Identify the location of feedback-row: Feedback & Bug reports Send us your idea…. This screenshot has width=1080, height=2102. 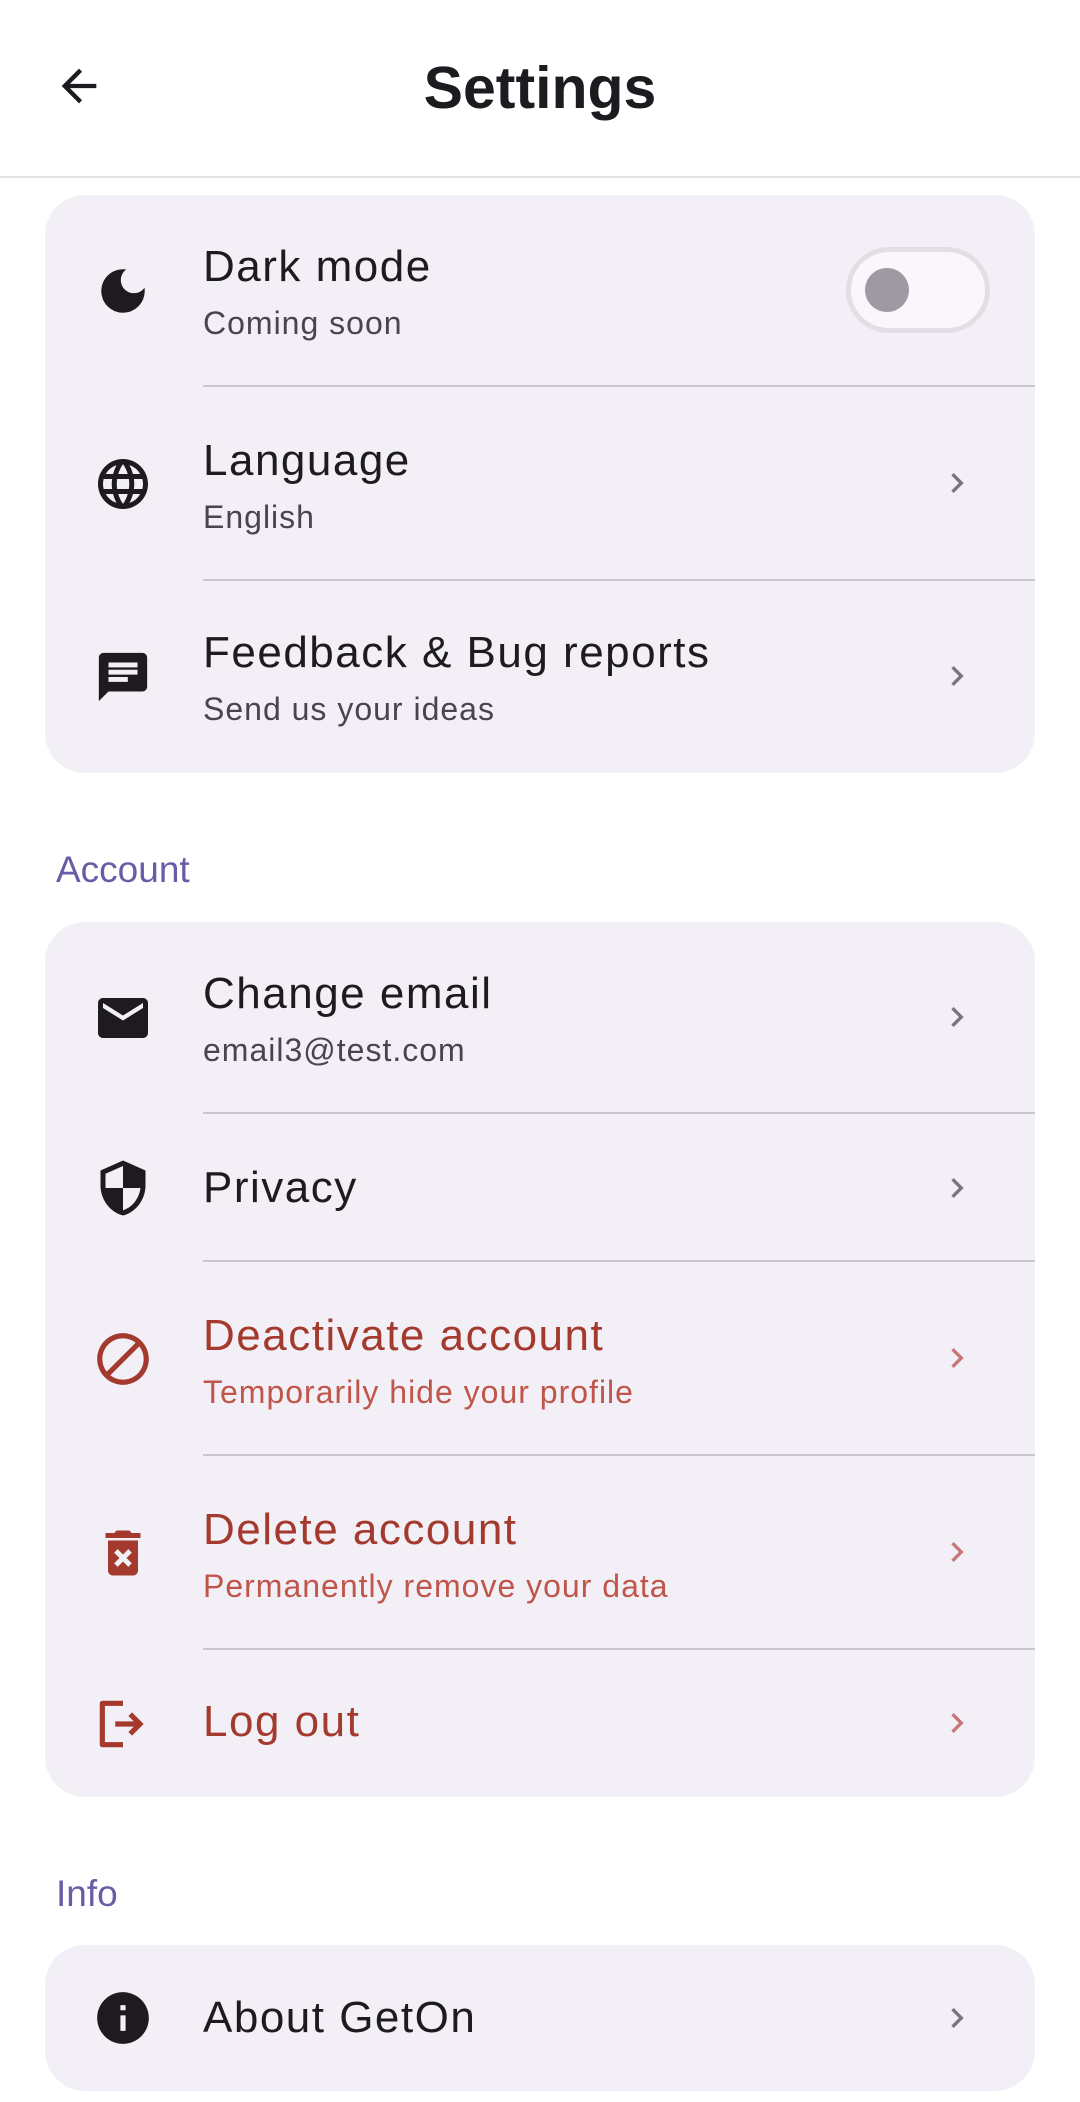
(540, 677).